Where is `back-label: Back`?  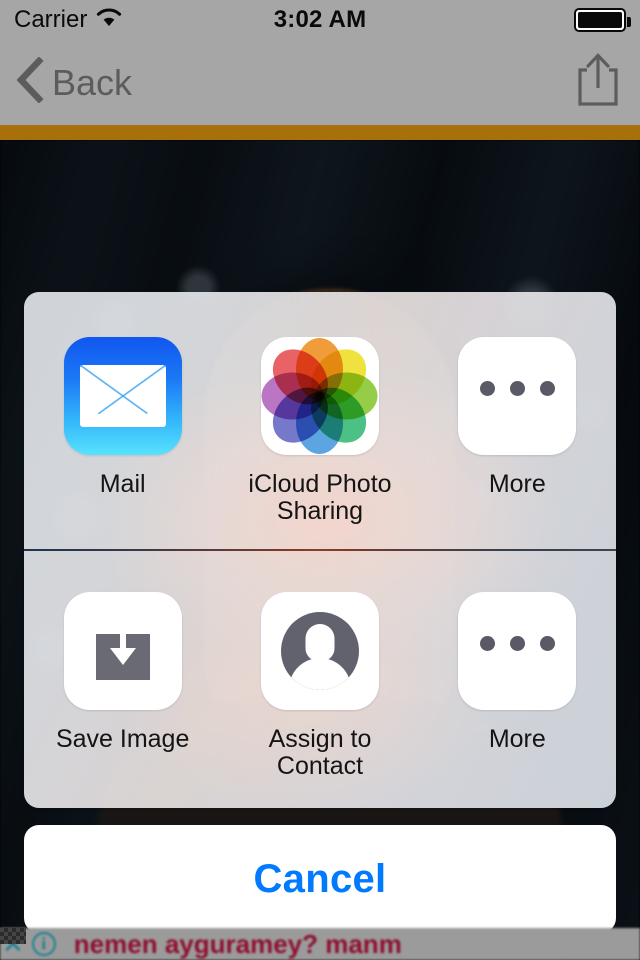 back-label: Back is located at coordinates (92, 82).